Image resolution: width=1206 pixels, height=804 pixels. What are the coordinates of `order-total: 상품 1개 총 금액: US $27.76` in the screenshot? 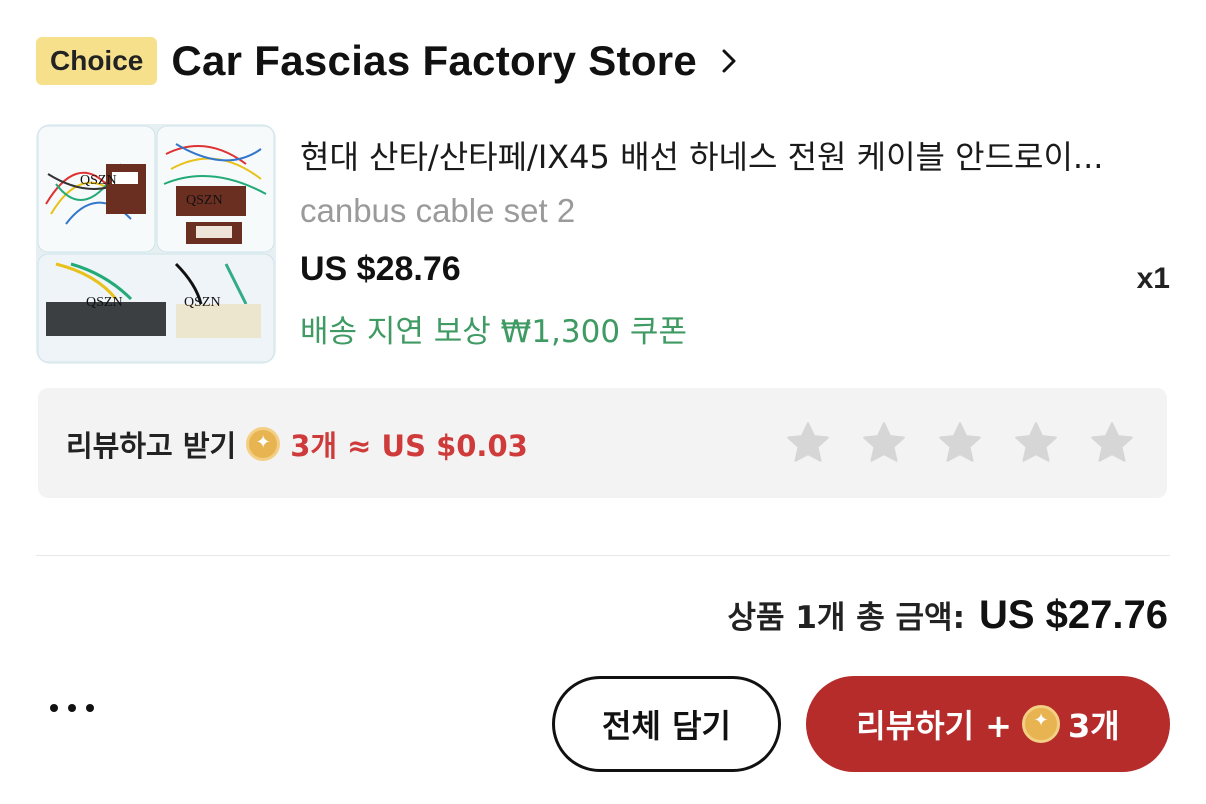 It's located at (948, 615).